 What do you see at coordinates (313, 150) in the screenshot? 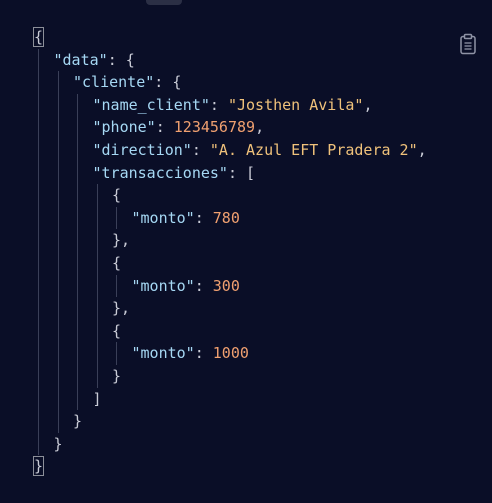
I see `json-string: "A. Azul EFT Pradera 2"` at bounding box center [313, 150].